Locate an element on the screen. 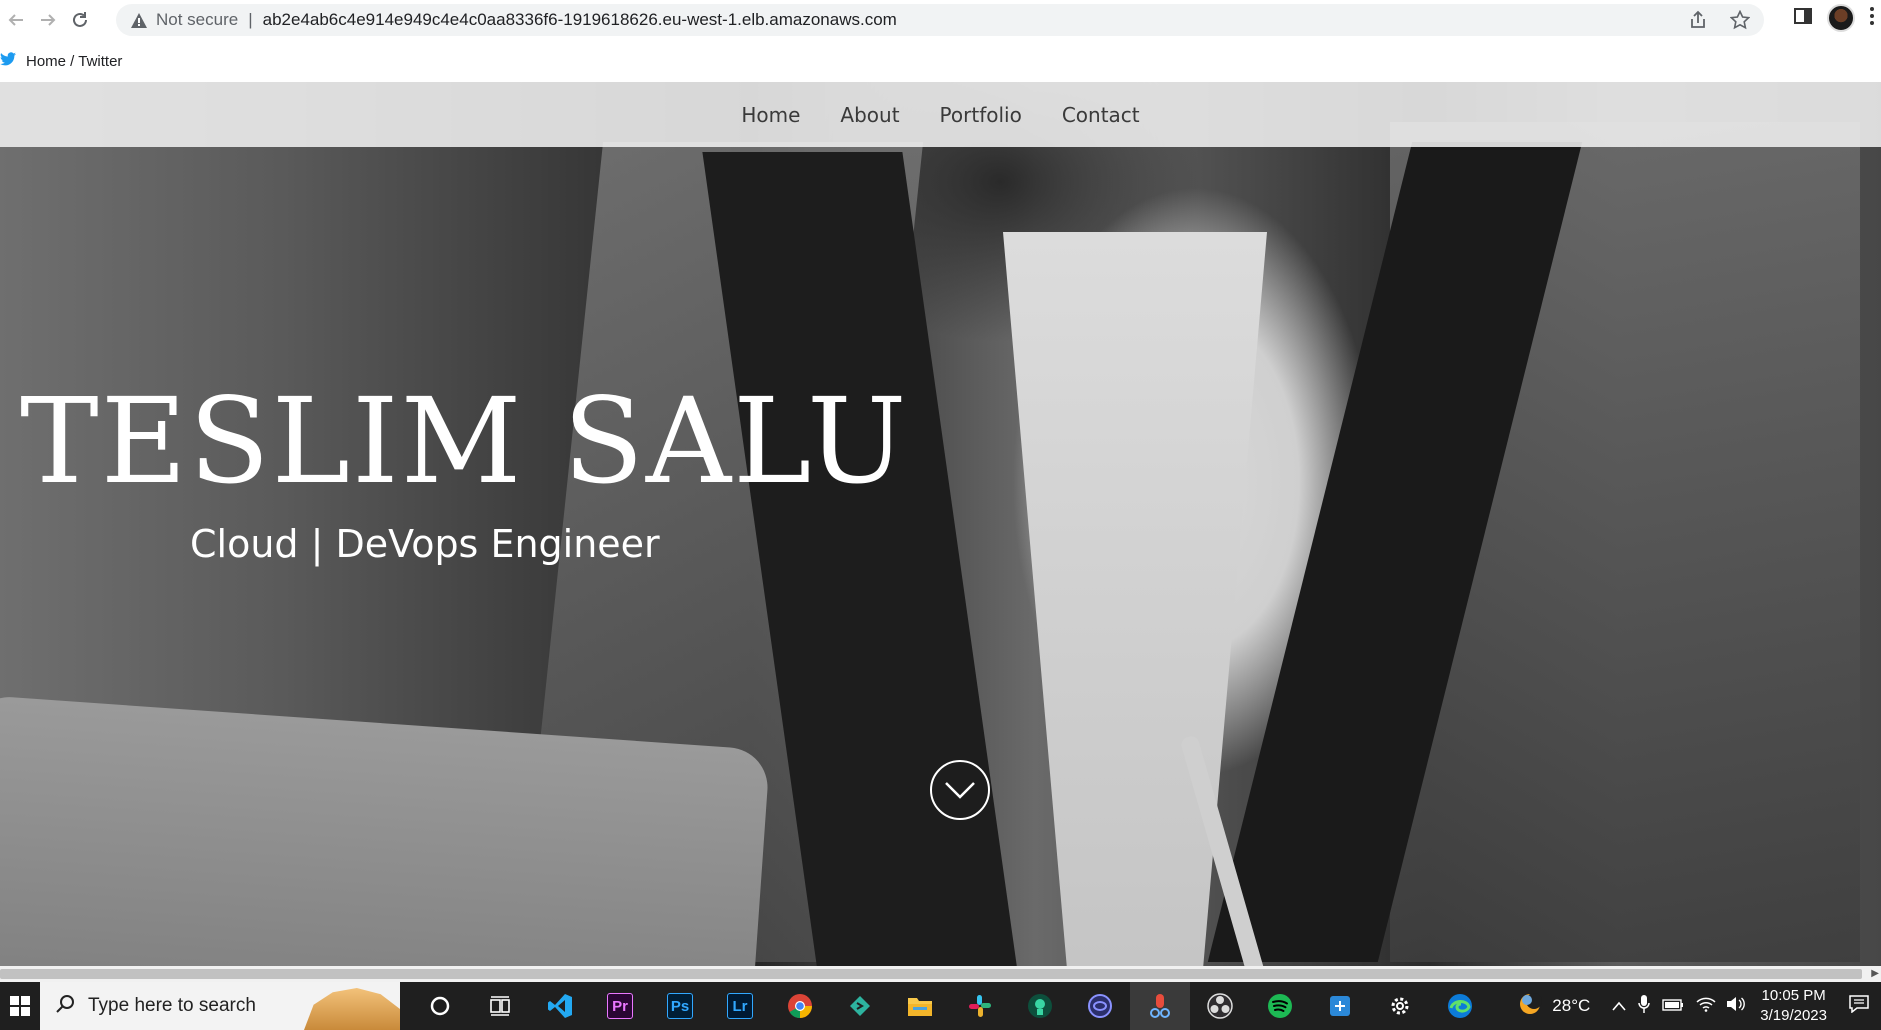 The width and height of the screenshot is (1881, 1030). task-view-icon is located at coordinates (500, 1006).